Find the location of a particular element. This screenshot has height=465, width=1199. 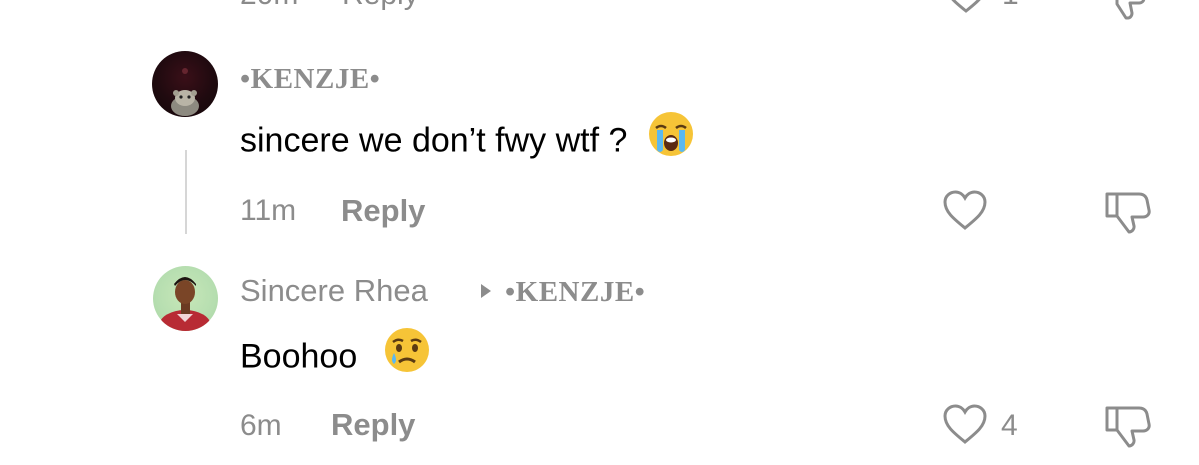

top-comment-time: 20m is located at coordinates (269, 6).